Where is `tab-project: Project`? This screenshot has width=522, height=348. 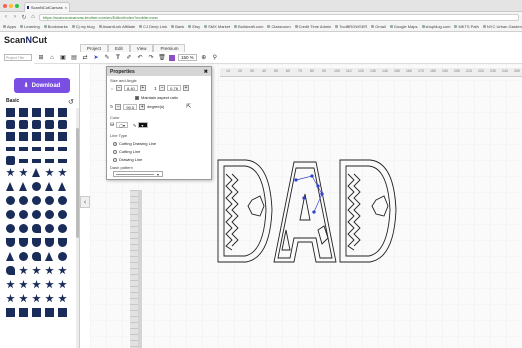 tab-project: Project is located at coordinates (94, 48).